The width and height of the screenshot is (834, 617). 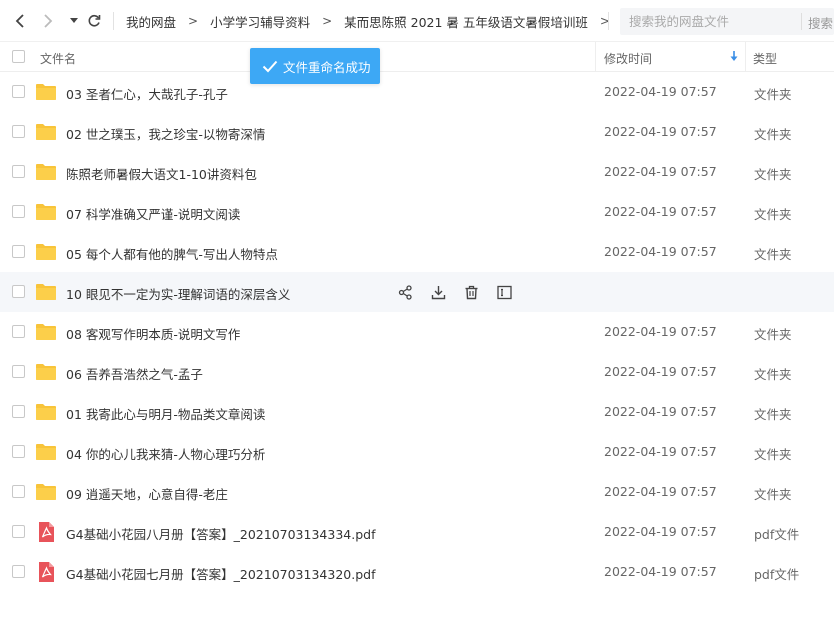 I want to click on breadcrumb-item-current-folder: 某而思陈照 2021 暑 五年级语文暑假培训班, so click(x=466, y=21).